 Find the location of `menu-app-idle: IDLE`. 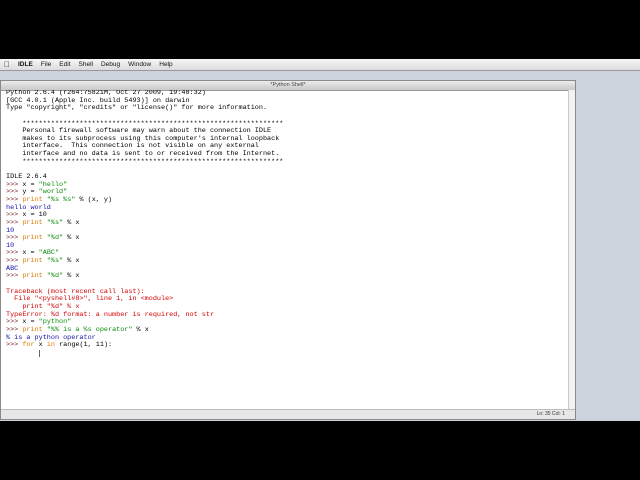

menu-app-idle: IDLE is located at coordinates (25, 64).